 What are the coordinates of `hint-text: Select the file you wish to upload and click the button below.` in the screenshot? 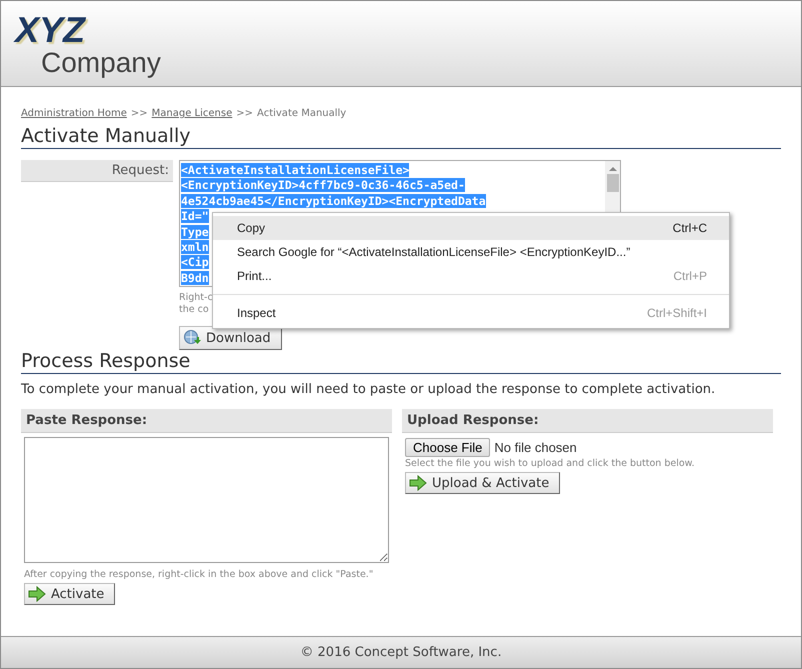 It's located at (550, 464).